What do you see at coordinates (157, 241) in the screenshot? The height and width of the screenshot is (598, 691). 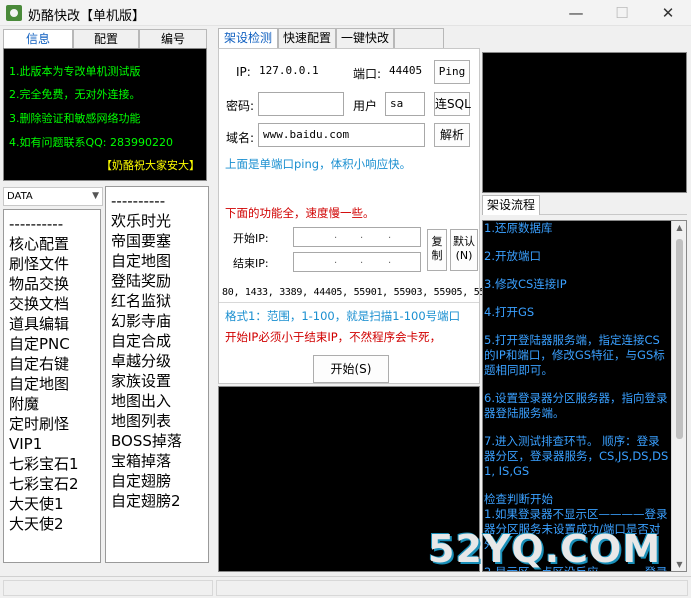 I see `list-item: 帝国要塞` at bounding box center [157, 241].